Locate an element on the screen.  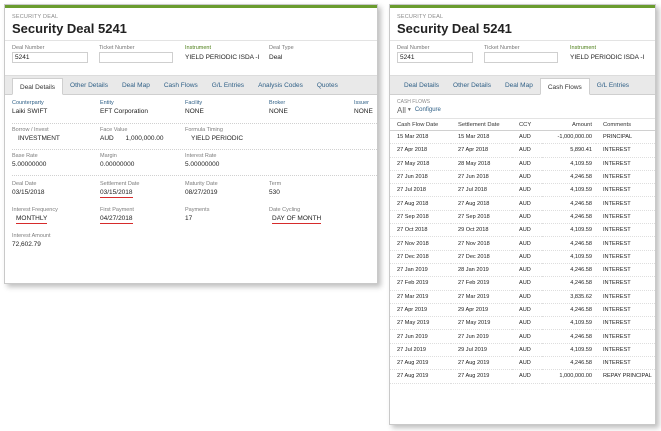
face-value-row: AUD 1,000,000.00 is located at coordinates (132, 138).